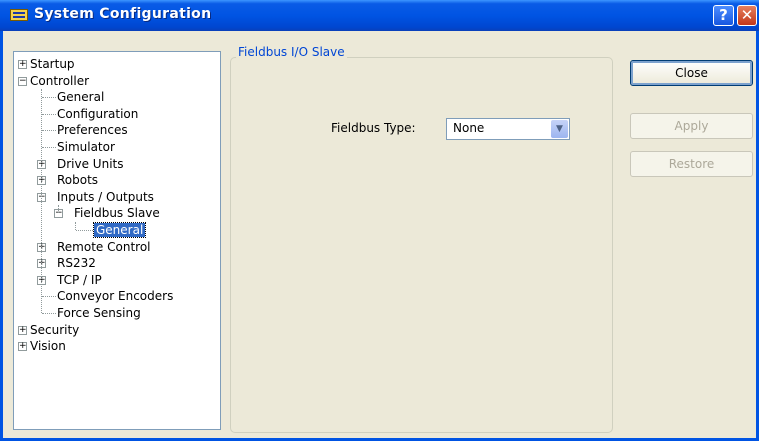  I want to click on tree-item: Fieldbus Slave, so click(117, 213).